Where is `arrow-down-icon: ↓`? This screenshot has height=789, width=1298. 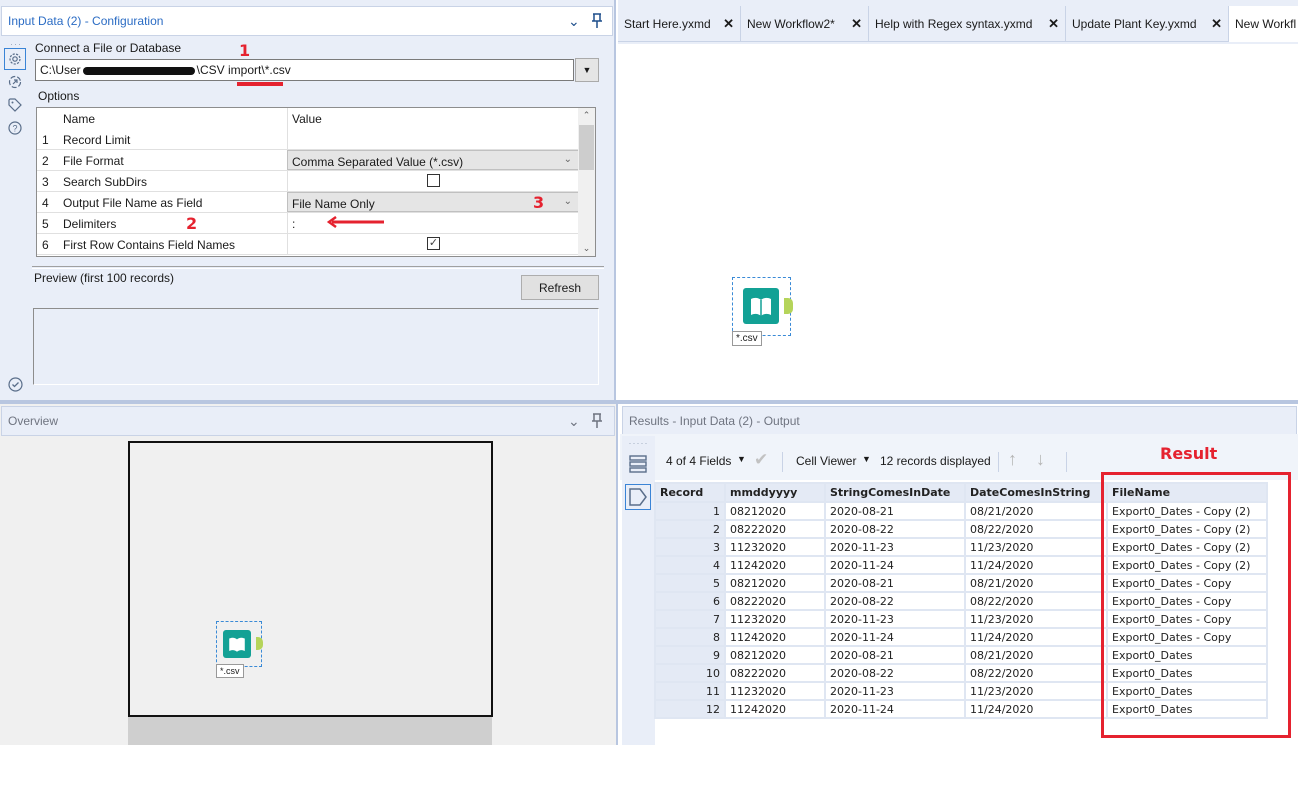
arrow-down-icon: ↓ is located at coordinates (1040, 459).